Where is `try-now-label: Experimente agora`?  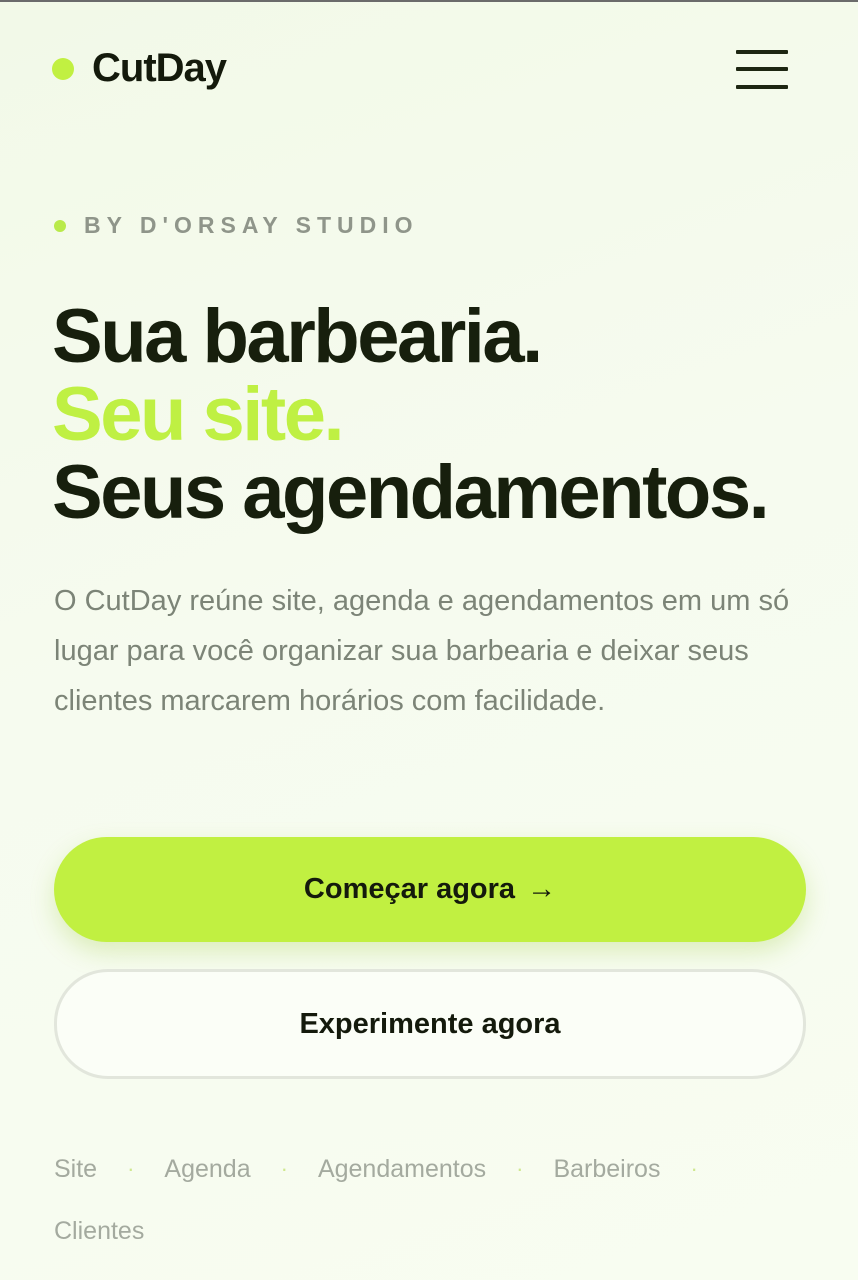 try-now-label: Experimente agora is located at coordinates (430, 1023).